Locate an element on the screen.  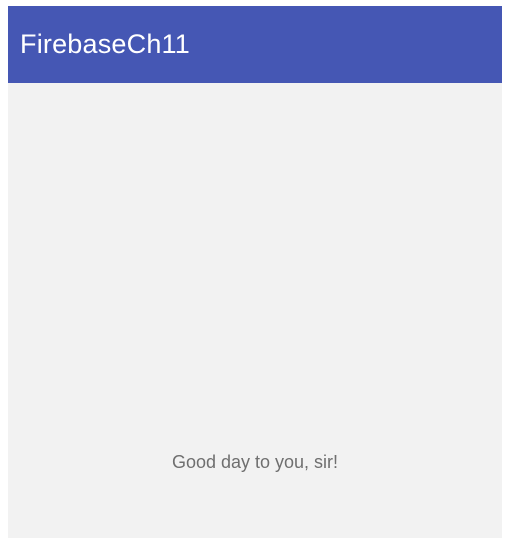
app-bar: FirebaseCh11 is located at coordinates (255, 44).